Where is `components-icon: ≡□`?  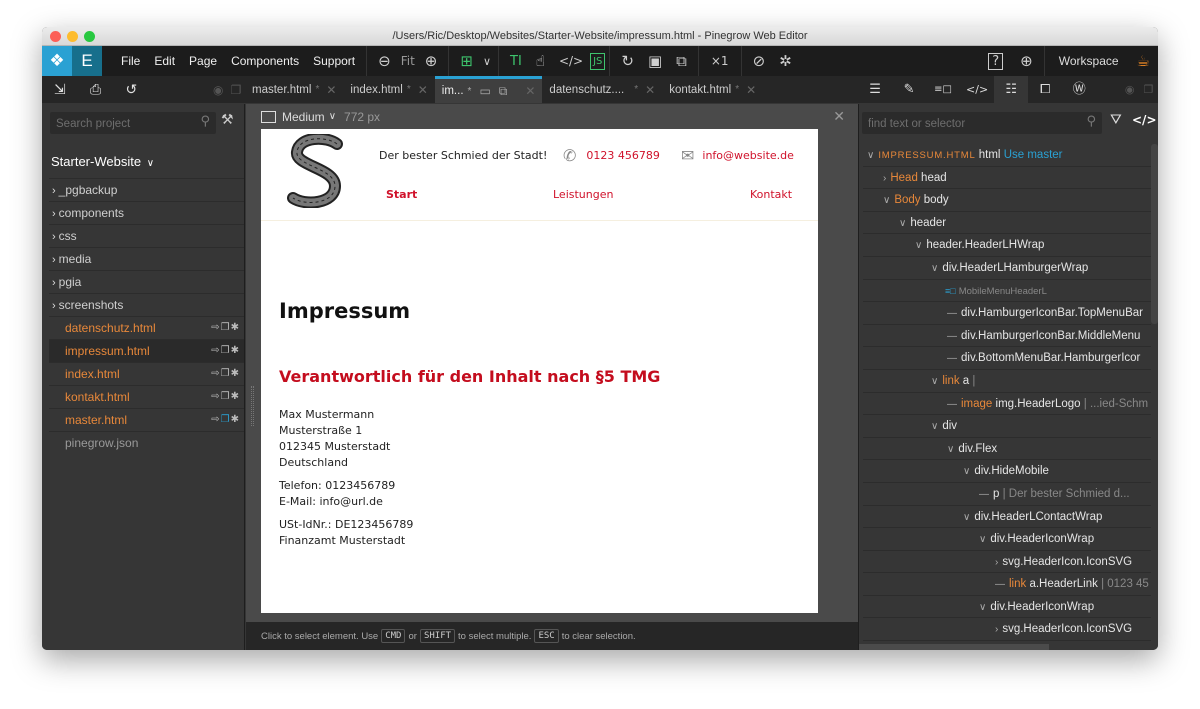
components-icon: ≡□ is located at coordinates (943, 89).